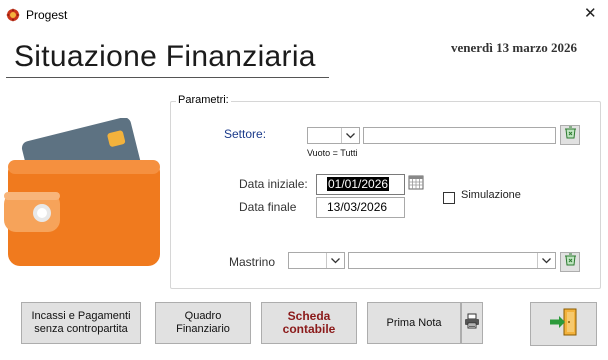 The image size is (608, 360). I want to click on exit-door-icon, so click(564, 324).